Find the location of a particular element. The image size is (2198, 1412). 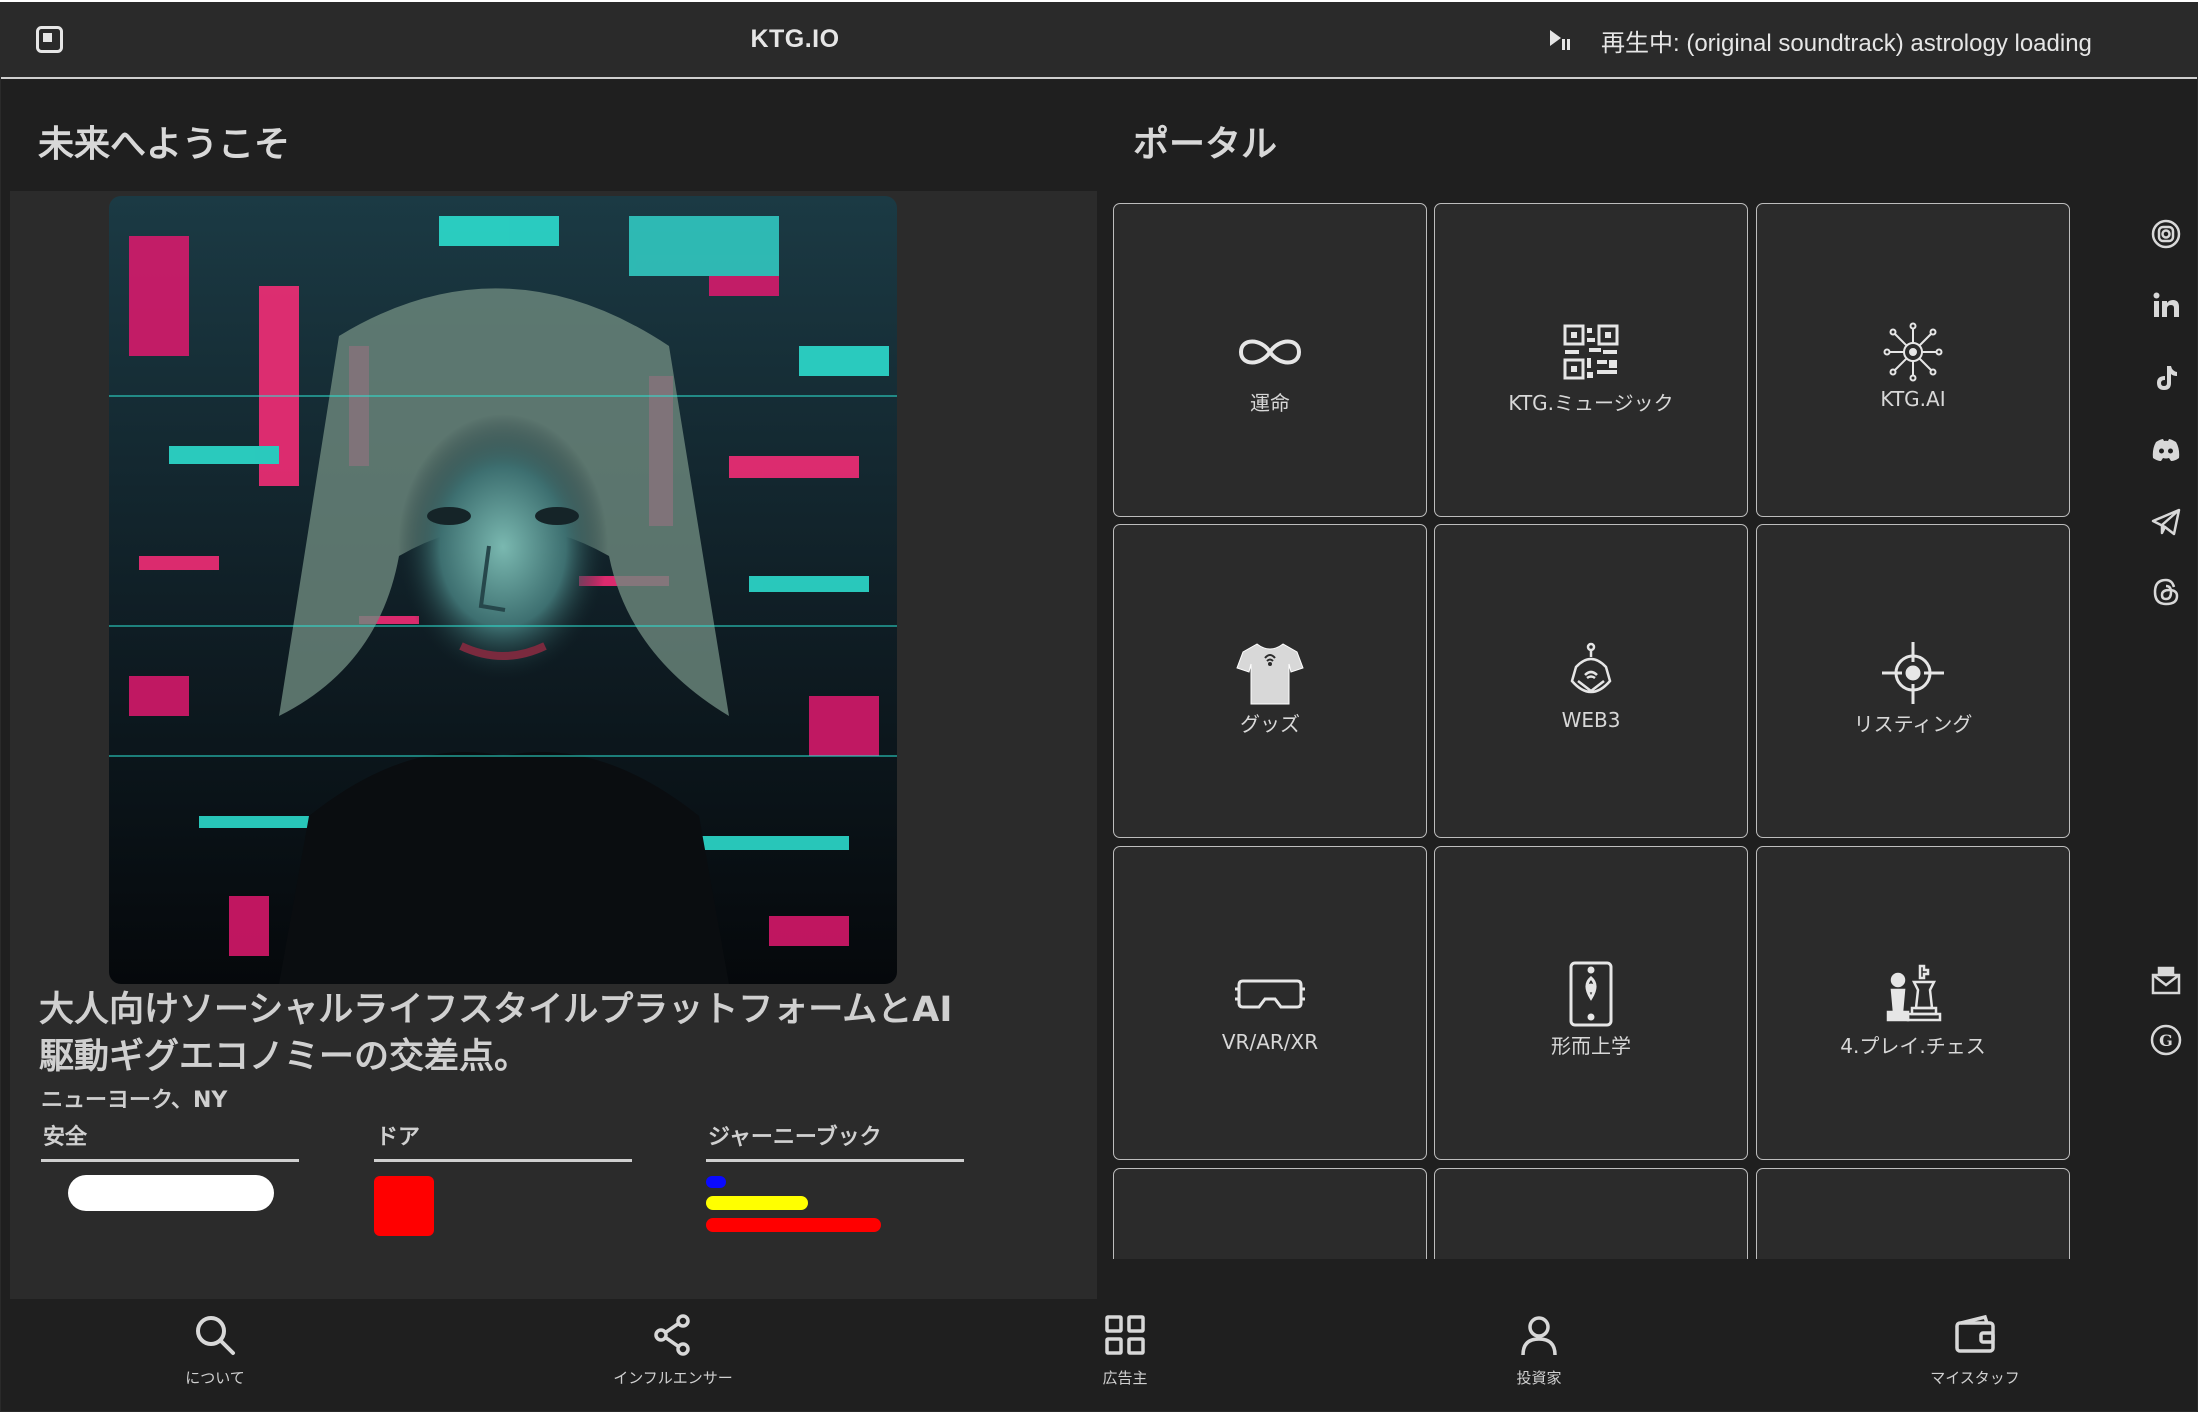

tile-label: リスティング is located at coordinates (1913, 724).